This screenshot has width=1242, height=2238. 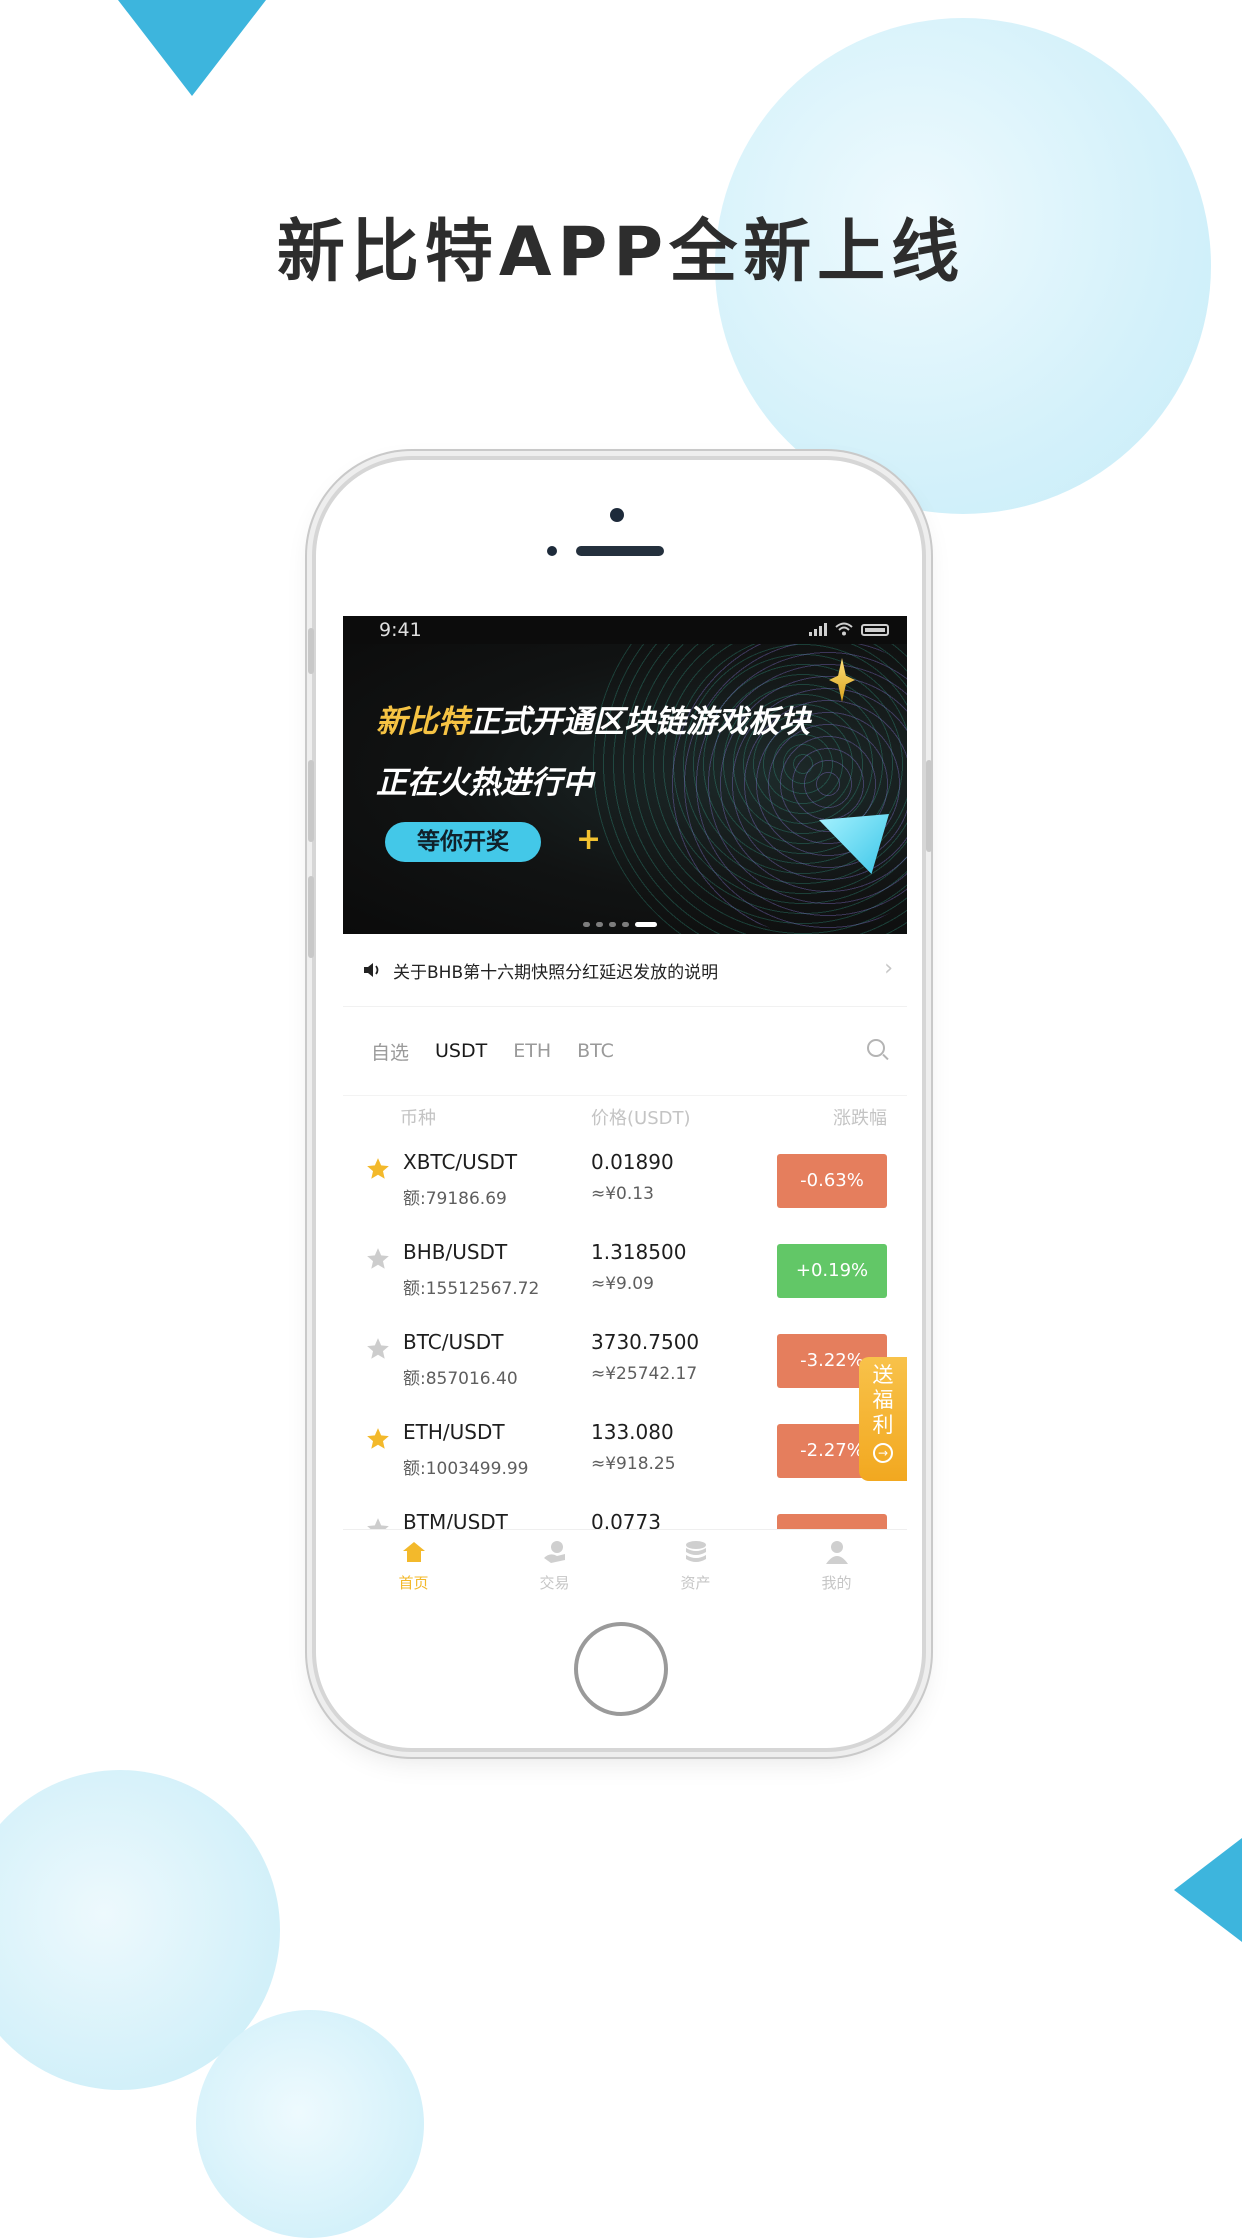 What do you see at coordinates (836, 1552) in the screenshot?
I see `user-icon` at bounding box center [836, 1552].